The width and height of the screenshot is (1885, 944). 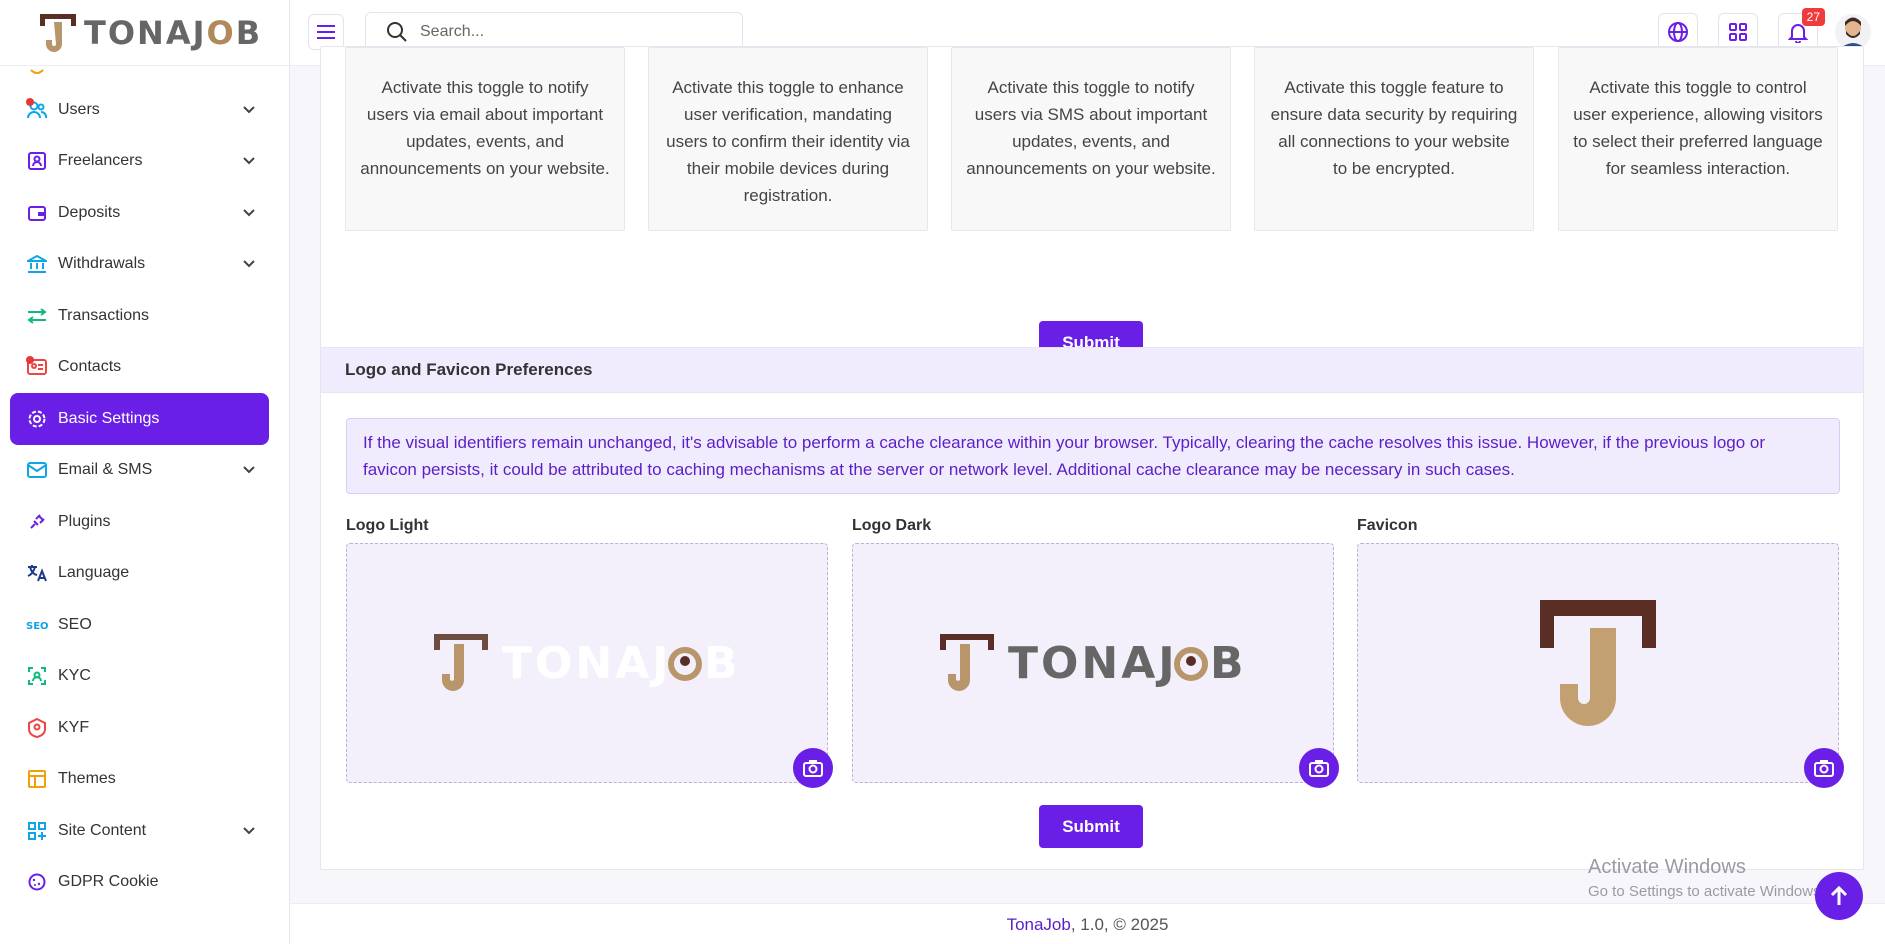 What do you see at coordinates (37, 74) in the screenshot?
I see `partial-icon` at bounding box center [37, 74].